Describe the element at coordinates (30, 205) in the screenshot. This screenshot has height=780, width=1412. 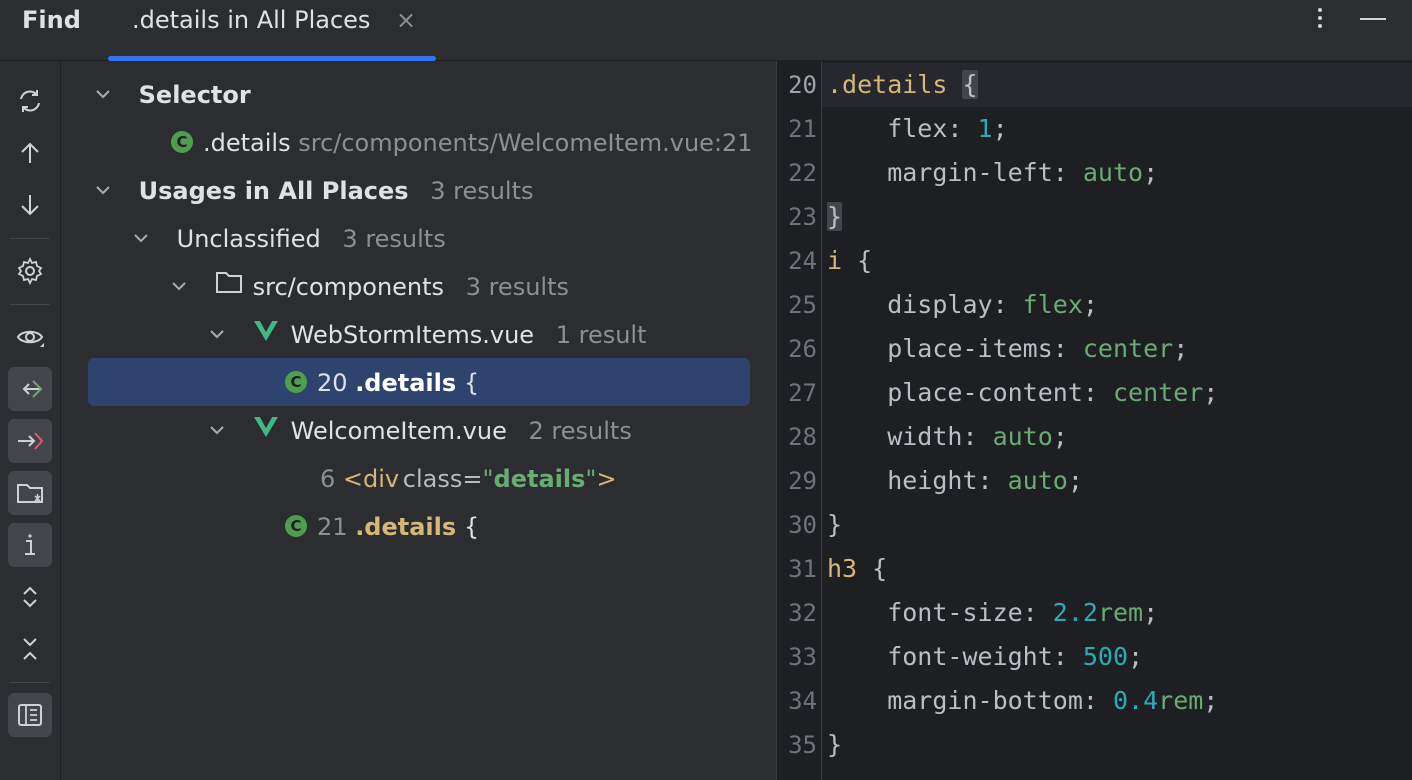
I see `next-occurrence-icon` at that location.